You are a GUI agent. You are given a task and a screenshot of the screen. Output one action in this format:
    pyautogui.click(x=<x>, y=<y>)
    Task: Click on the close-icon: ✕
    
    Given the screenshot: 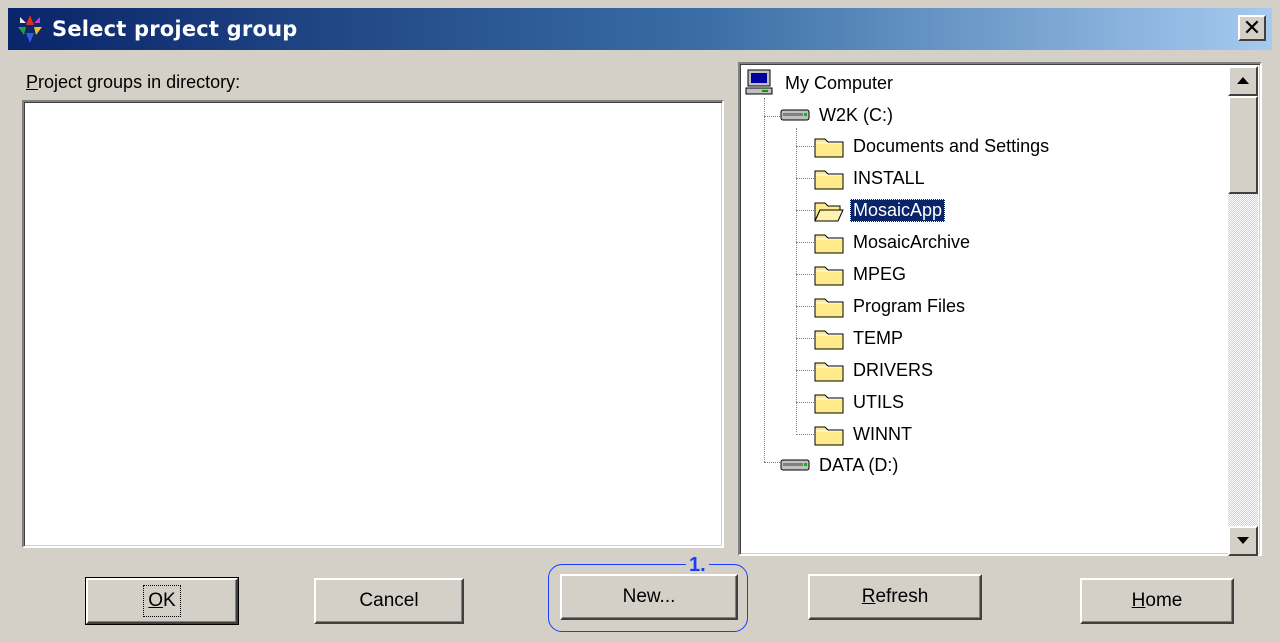 What is the action you would take?
    pyautogui.click(x=1252, y=27)
    